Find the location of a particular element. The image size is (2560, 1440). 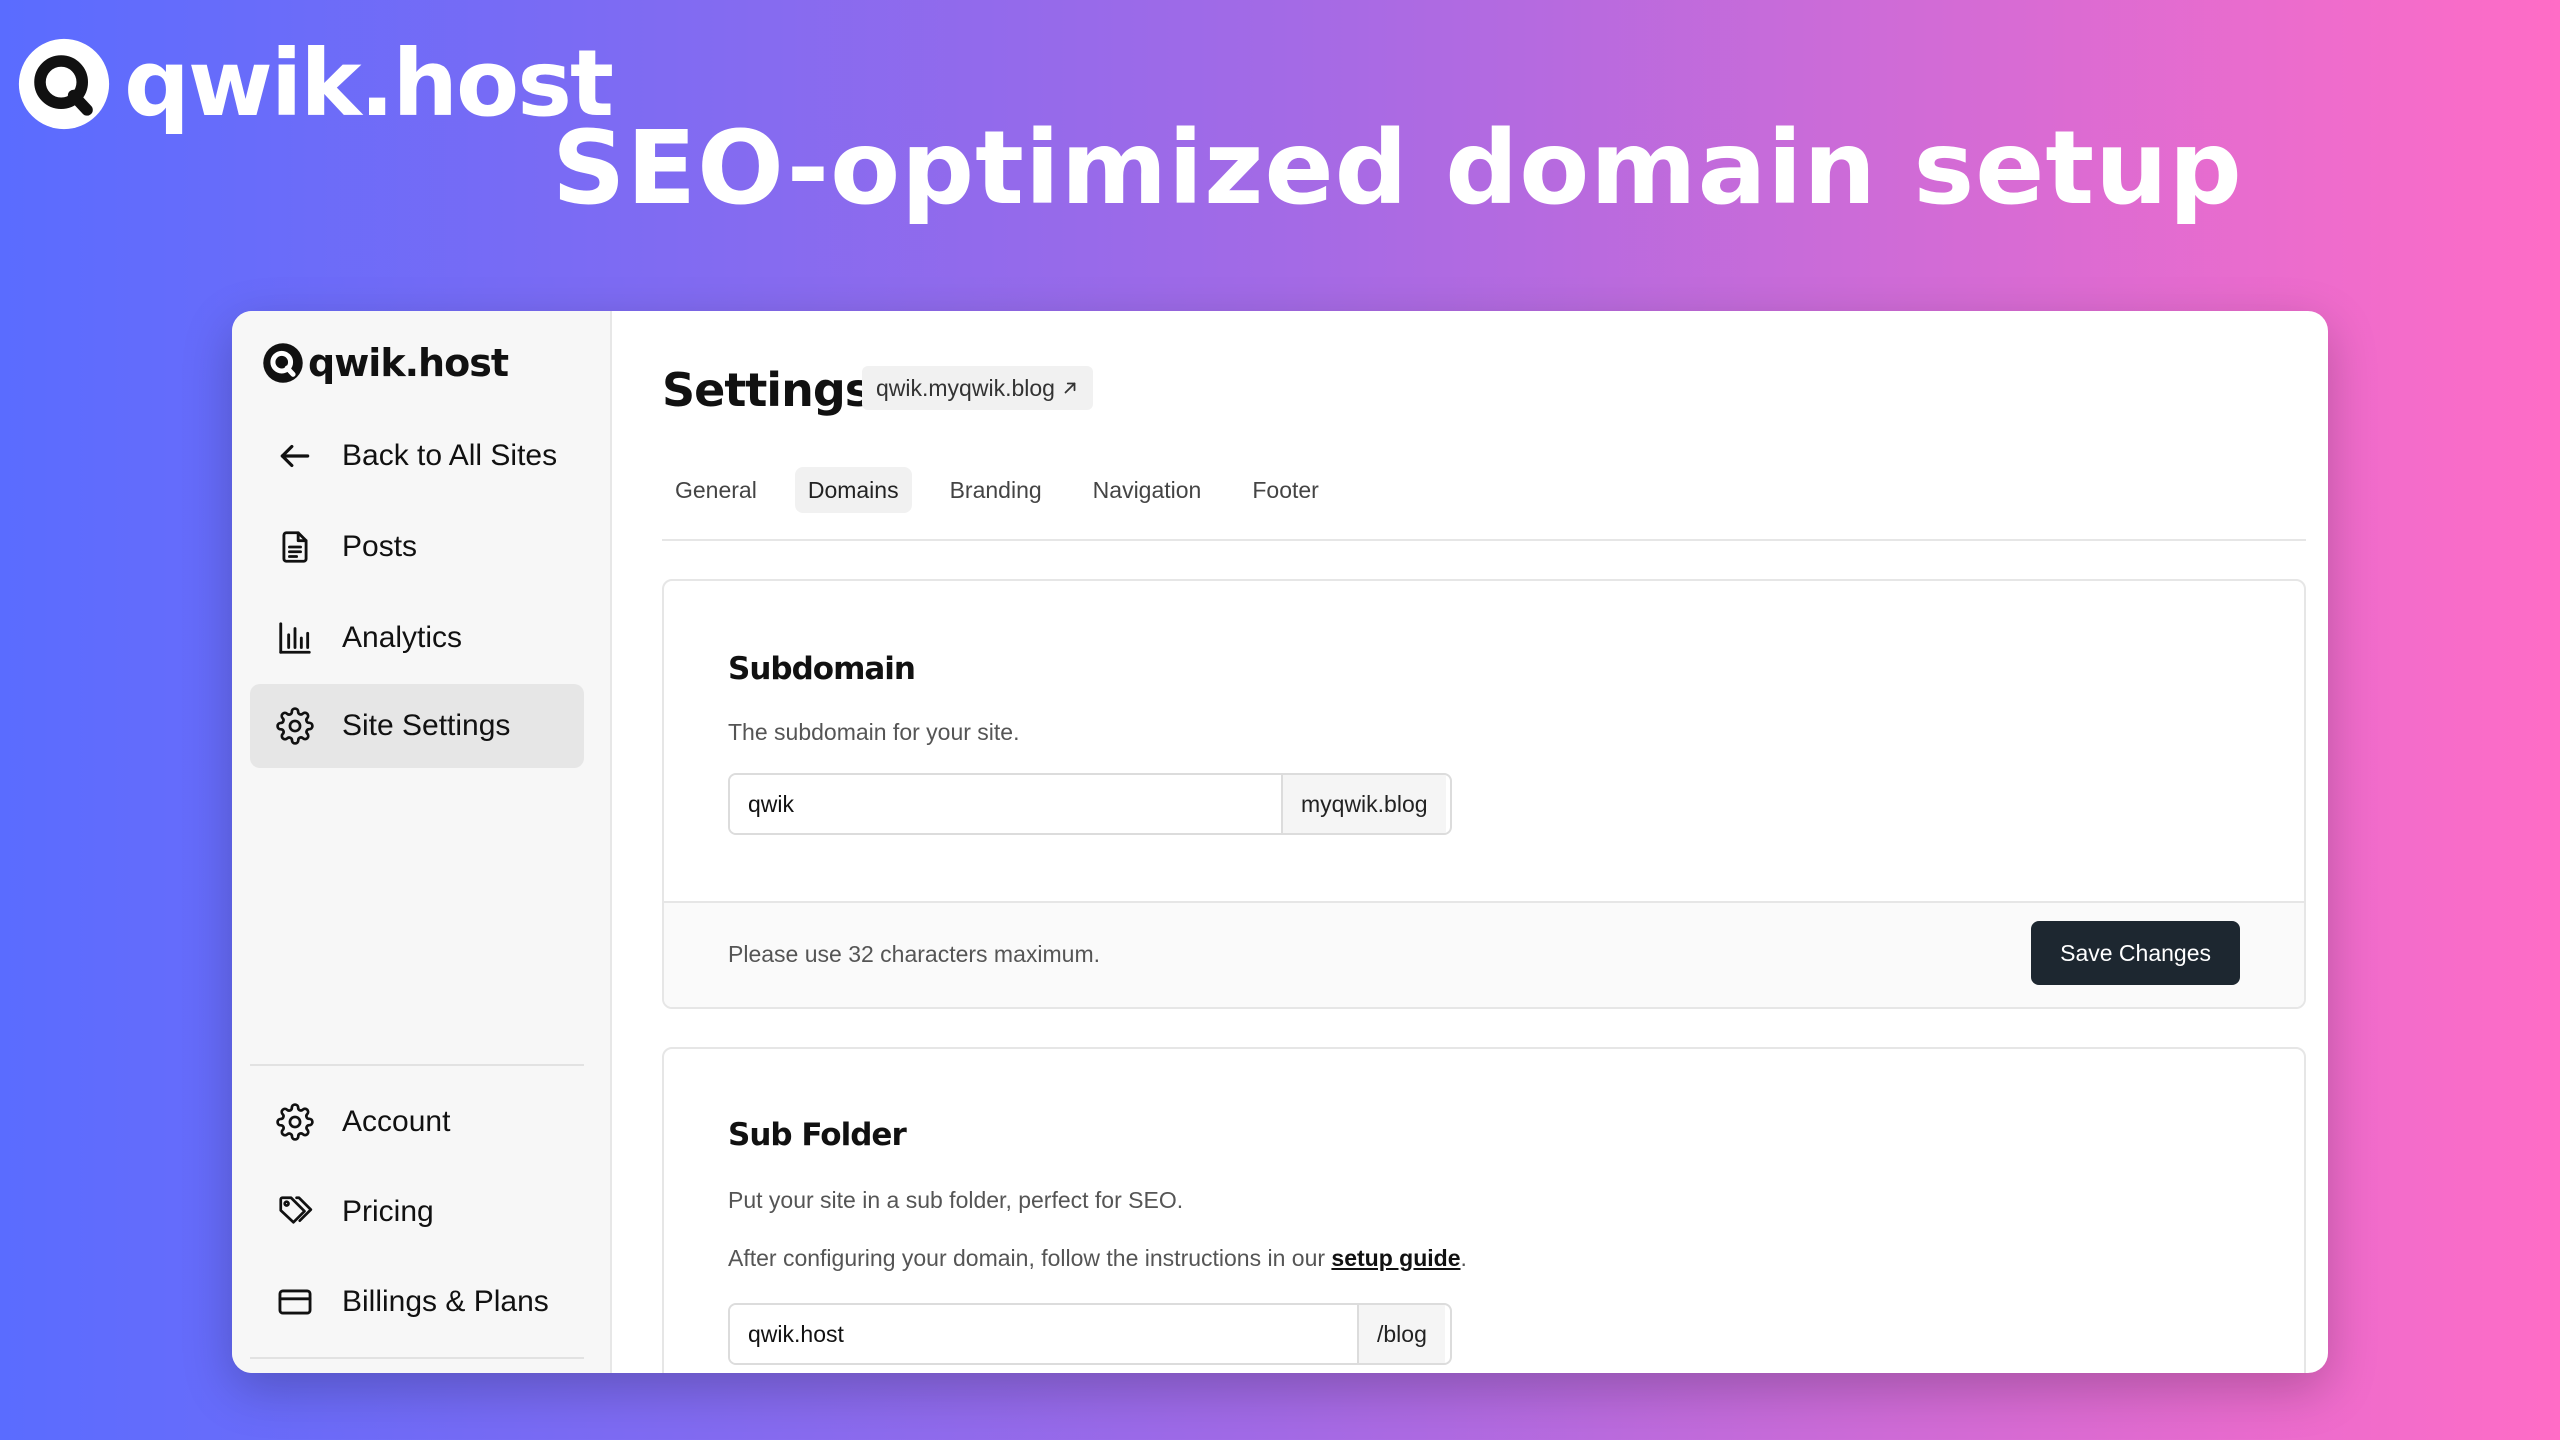

sidebar-item-analytics: Analytics is located at coordinates (417, 638).